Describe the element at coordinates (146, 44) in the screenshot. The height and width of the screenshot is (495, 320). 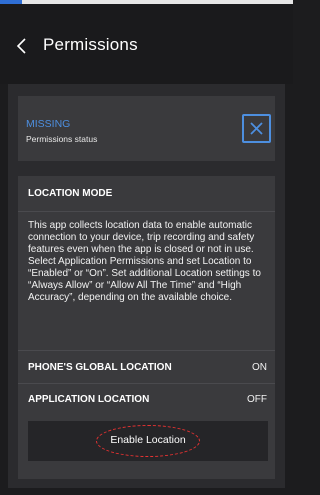
I see `app-header: Permissions` at that location.